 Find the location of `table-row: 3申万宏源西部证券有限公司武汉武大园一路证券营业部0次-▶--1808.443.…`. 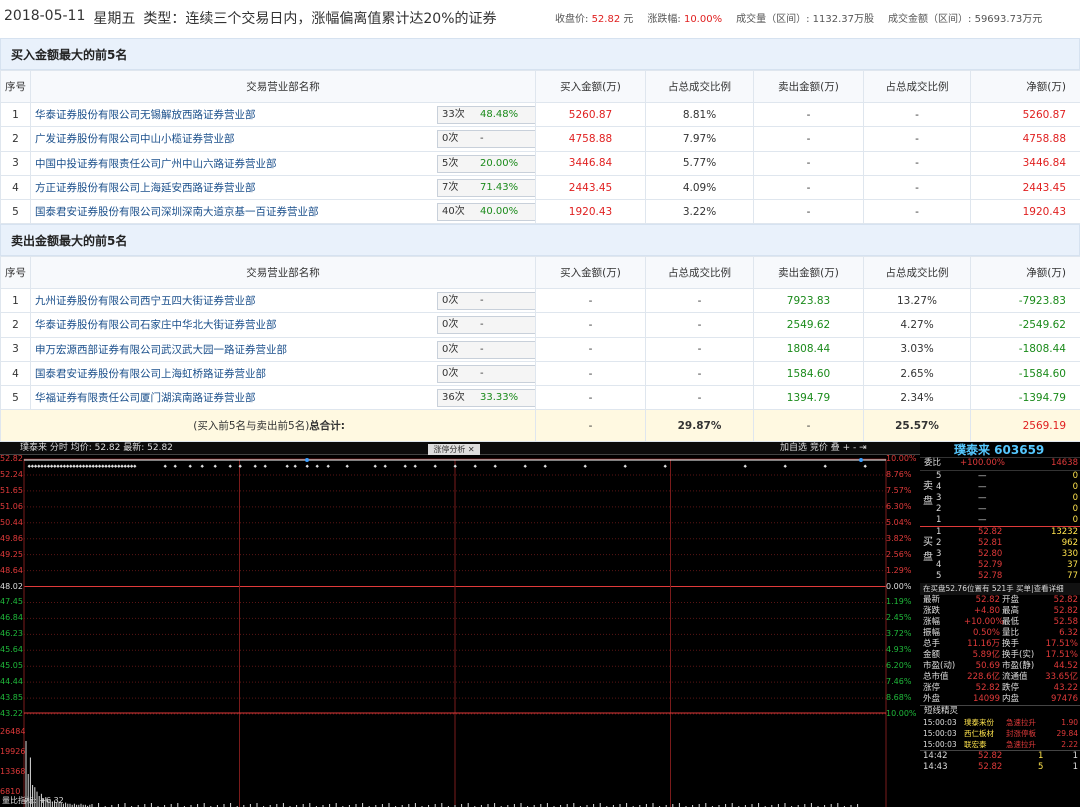

table-row: 3申万宏源西部证券有限公司武汉武大园一路证券营业部0次-▶--1808.443.… is located at coordinates (540, 349).